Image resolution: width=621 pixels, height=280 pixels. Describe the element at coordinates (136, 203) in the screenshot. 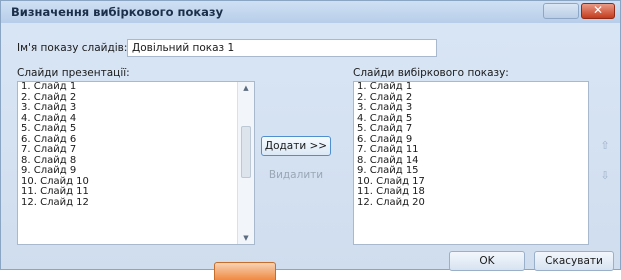

I see `list-item: 12. Слайд 12` at that location.